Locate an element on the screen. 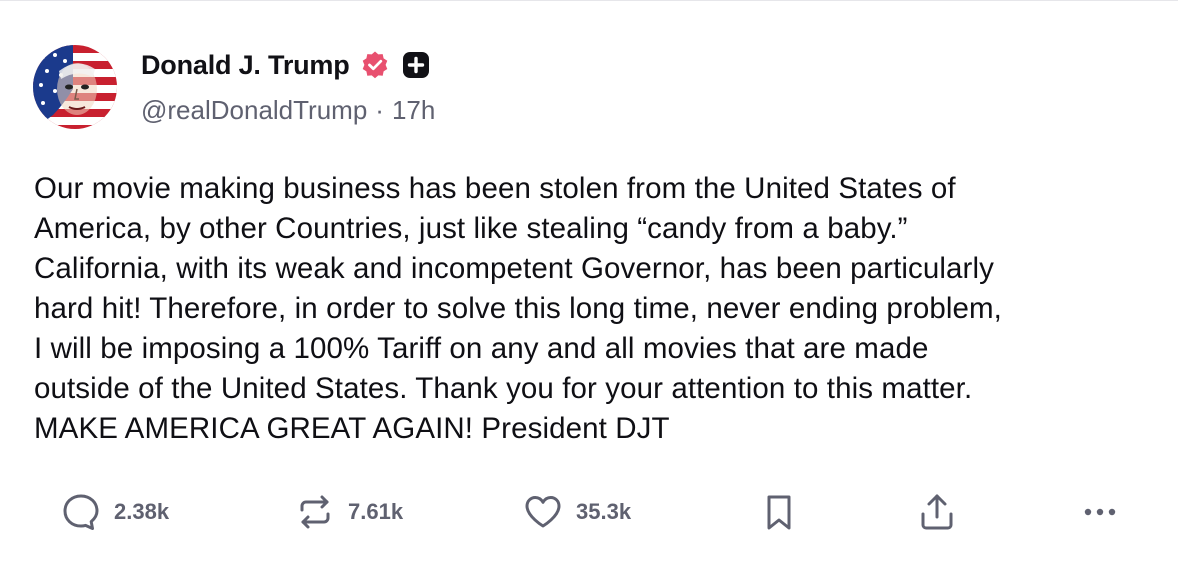 The height and width of the screenshot is (570, 1178). bookmark-button is located at coordinates (779, 512).